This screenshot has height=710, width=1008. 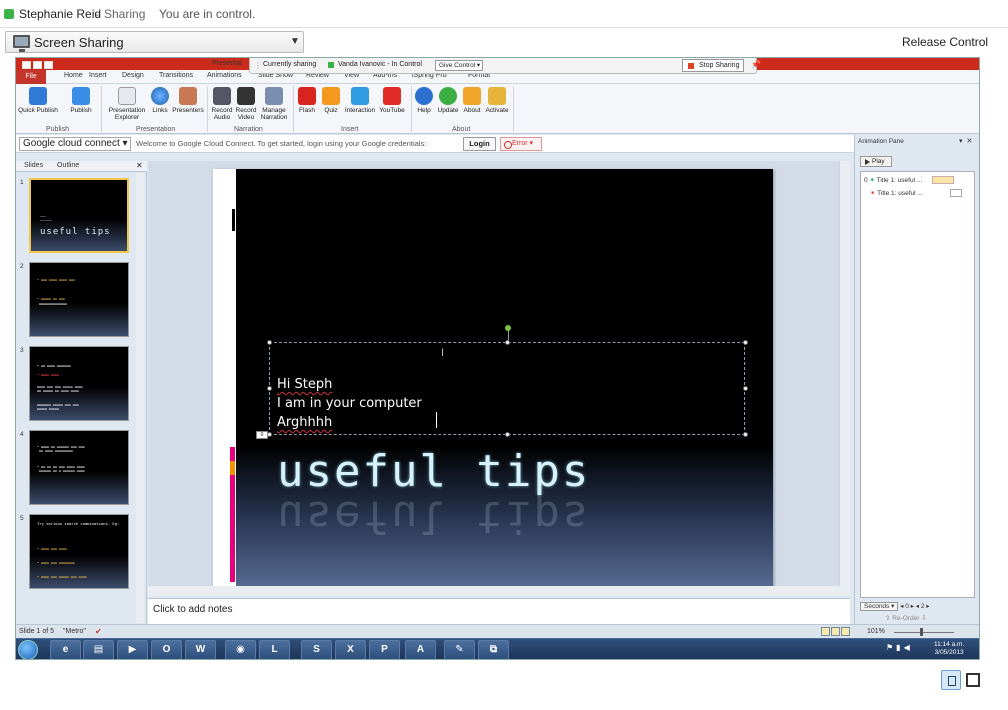 What do you see at coordinates (360, 100) in the screenshot?
I see `interaction-button: Interaction` at bounding box center [360, 100].